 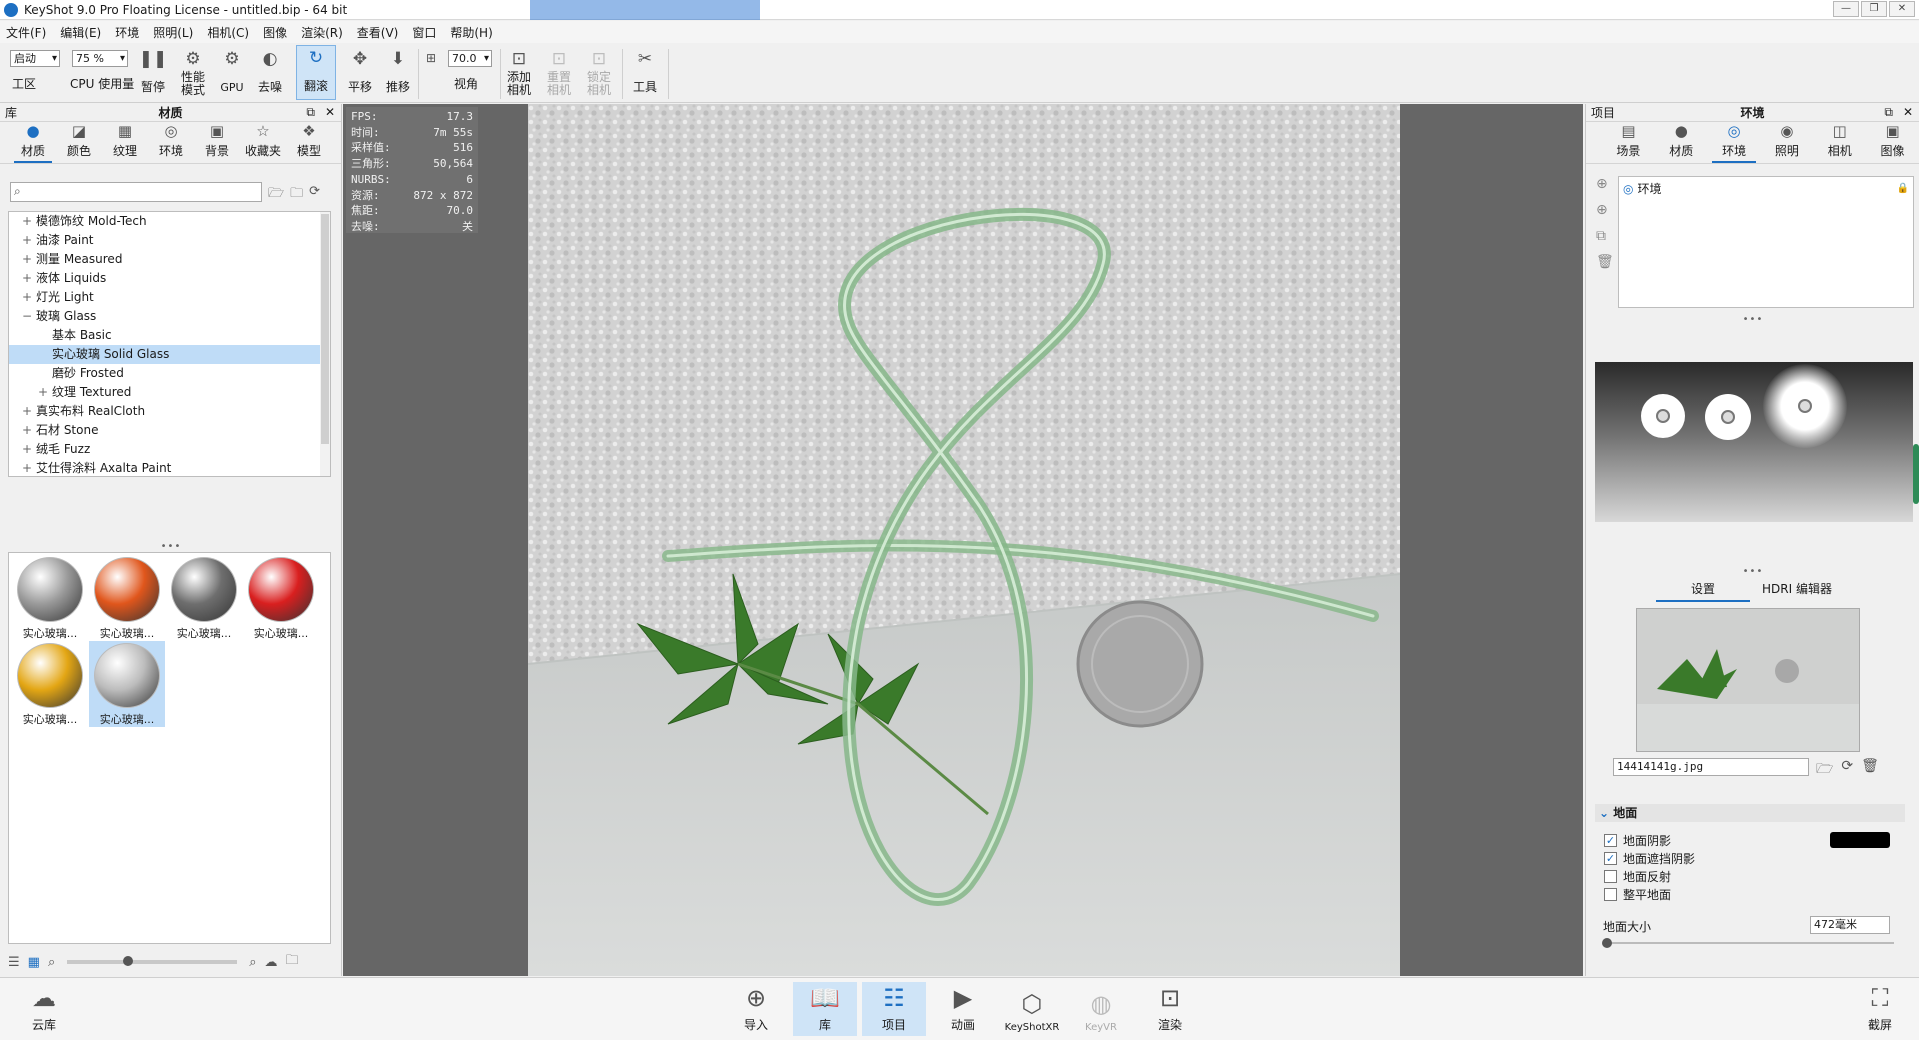 I want to click on tumble-button: ↻ 翻滚, so click(x=316, y=72).